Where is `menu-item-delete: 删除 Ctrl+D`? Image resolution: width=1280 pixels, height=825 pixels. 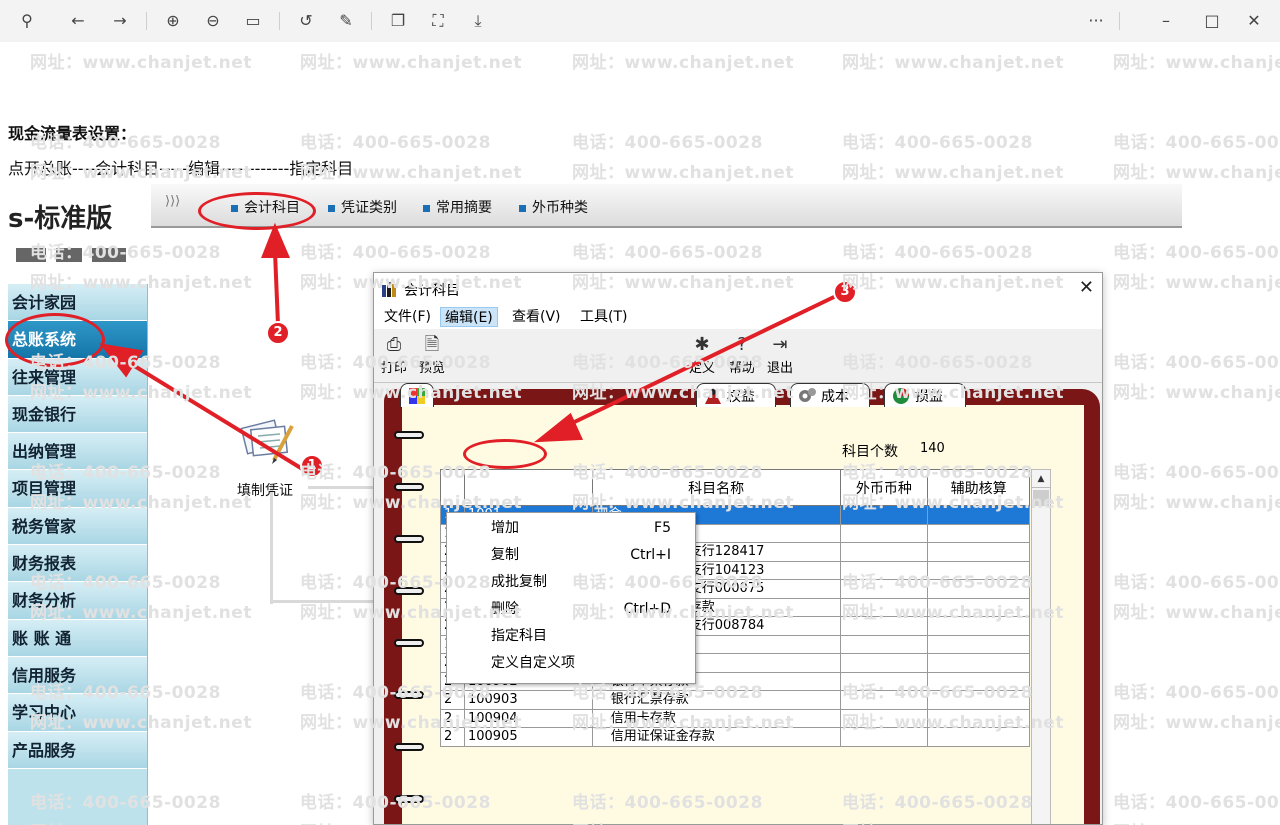 menu-item-delete: 删除 Ctrl+D is located at coordinates (571, 609).